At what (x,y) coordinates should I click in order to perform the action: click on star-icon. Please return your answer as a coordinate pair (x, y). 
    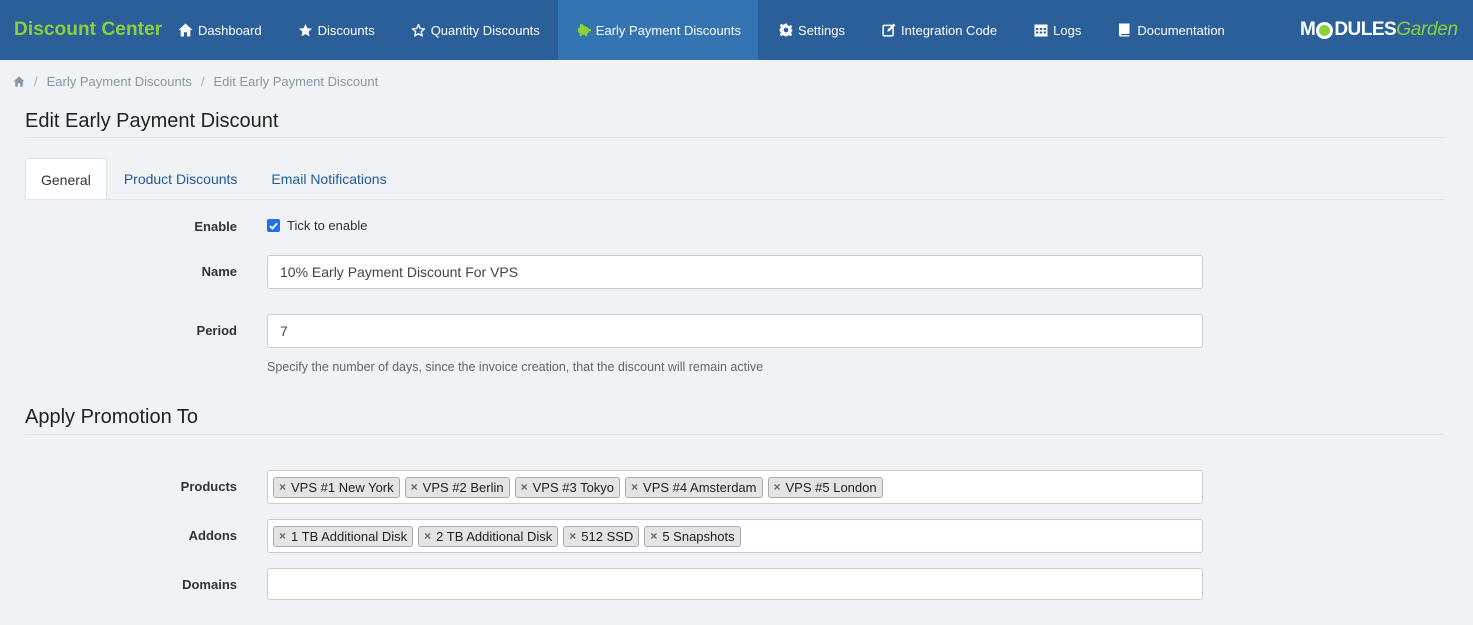
    Looking at the image, I should click on (305, 30).